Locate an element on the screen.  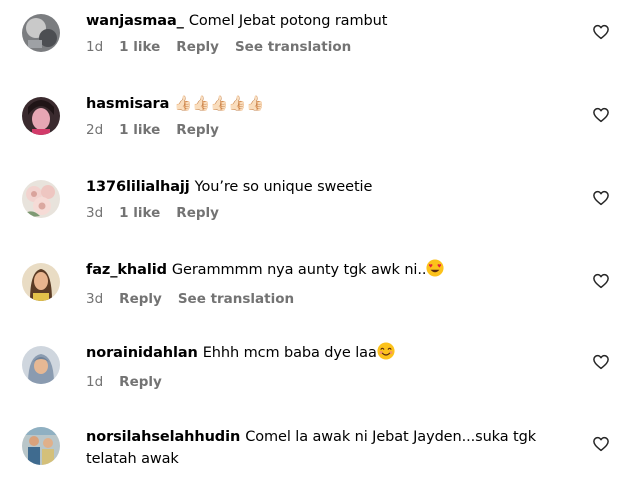
comment-username: norsilahselahhudin is located at coordinates (163, 437).